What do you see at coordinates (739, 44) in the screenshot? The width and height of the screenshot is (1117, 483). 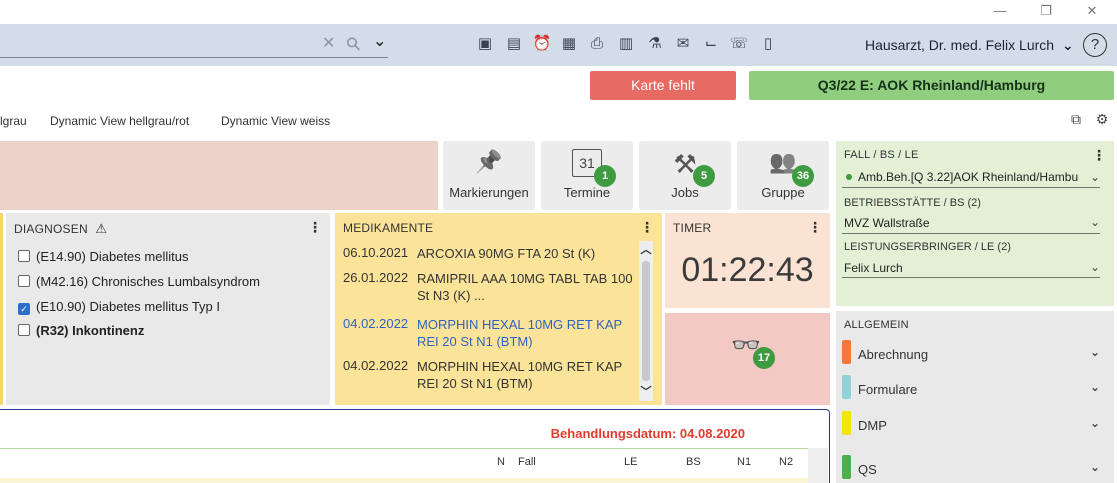 I see `chat-icon: ☏` at bounding box center [739, 44].